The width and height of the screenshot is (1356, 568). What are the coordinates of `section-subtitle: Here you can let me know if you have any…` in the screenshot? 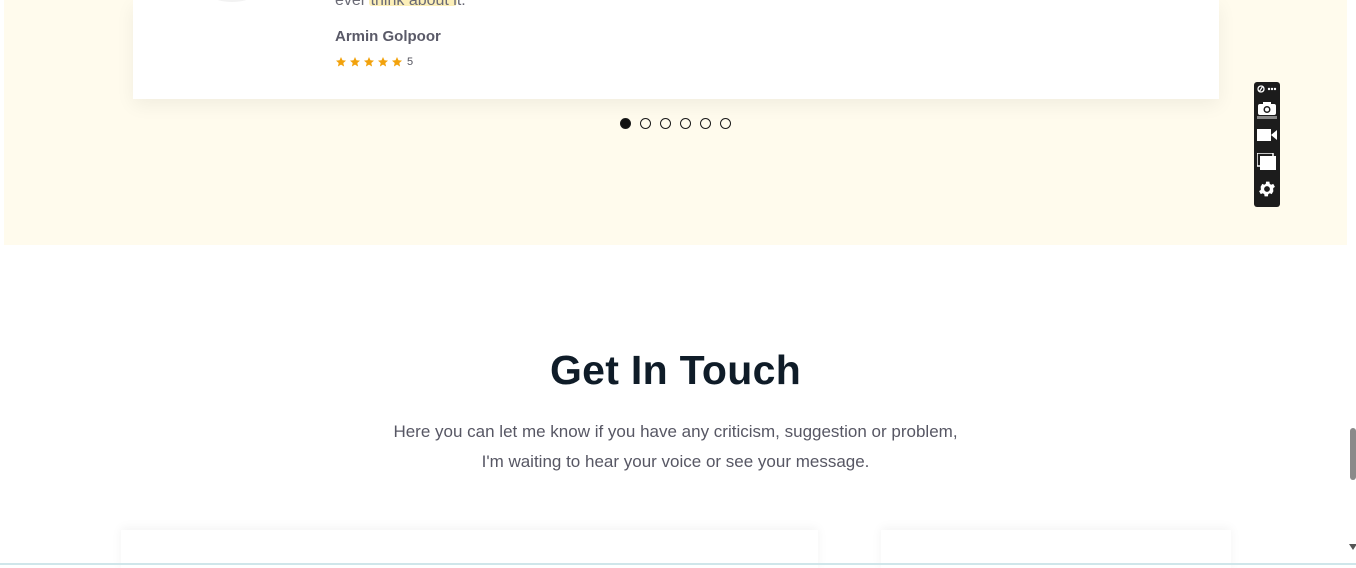 It's located at (675, 447).